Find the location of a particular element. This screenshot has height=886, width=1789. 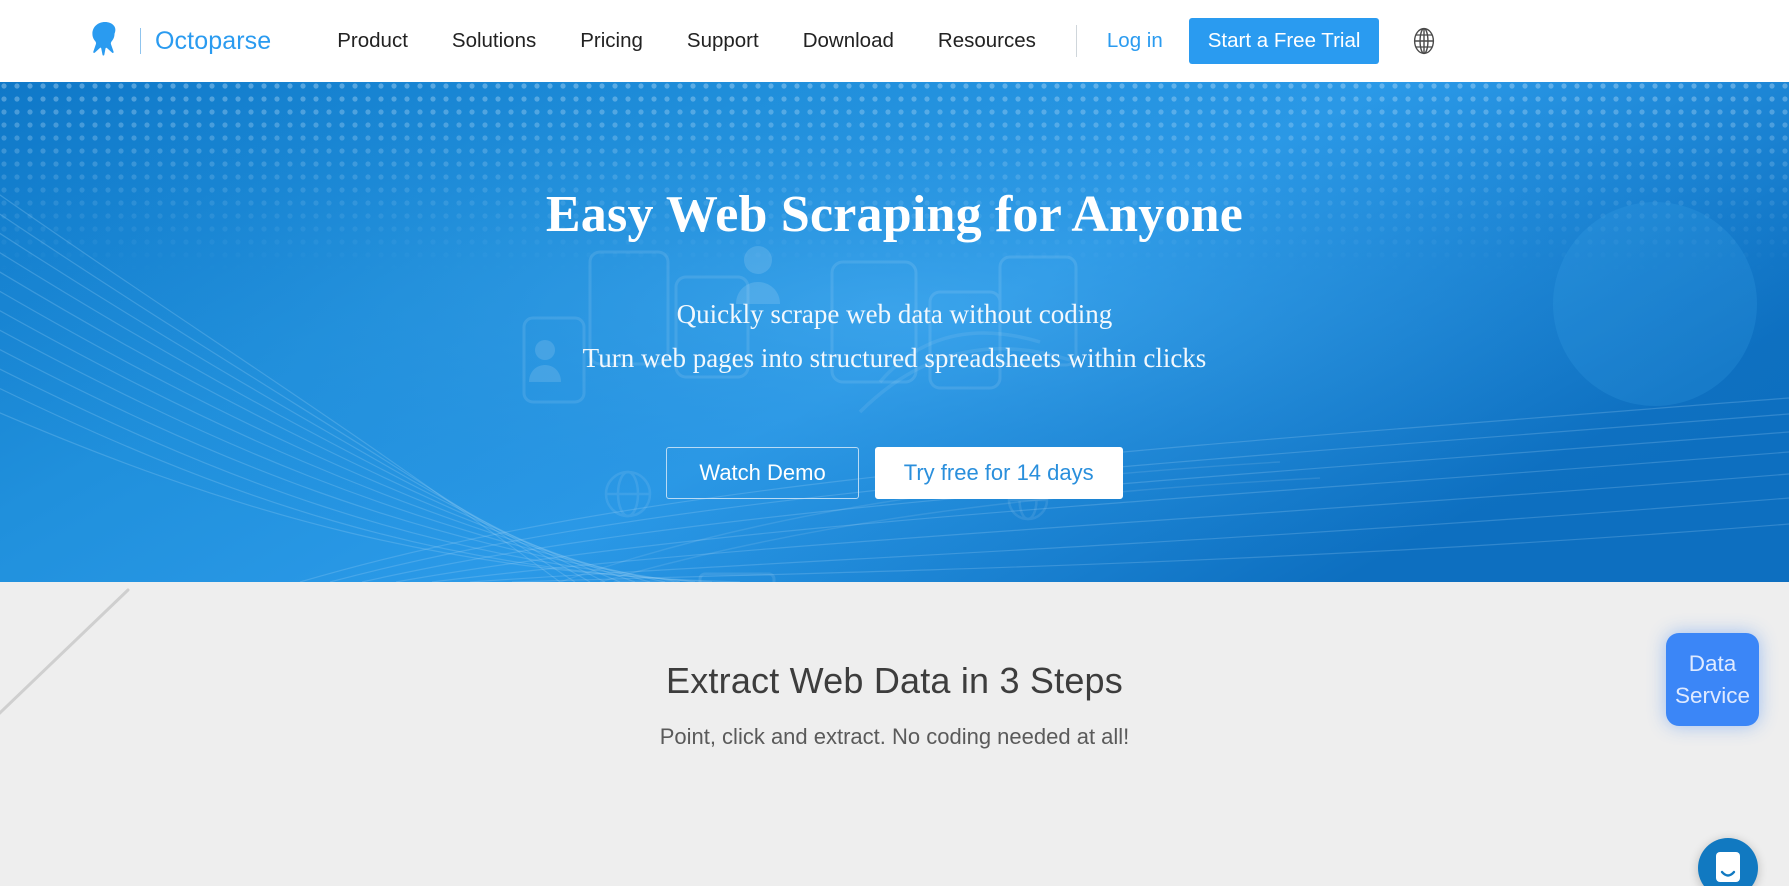

nav-separator is located at coordinates (1076, 41).